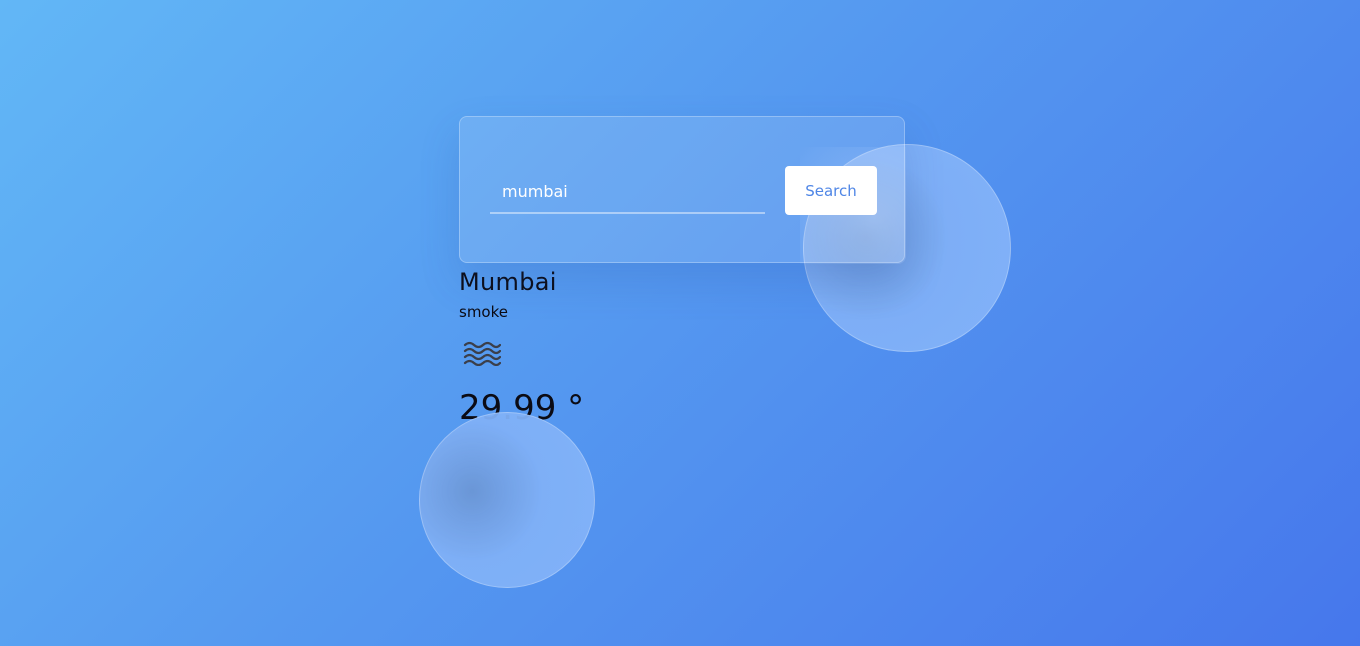 This screenshot has height=646, width=1360. I want to click on city-name: Mumbai, so click(508, 282).